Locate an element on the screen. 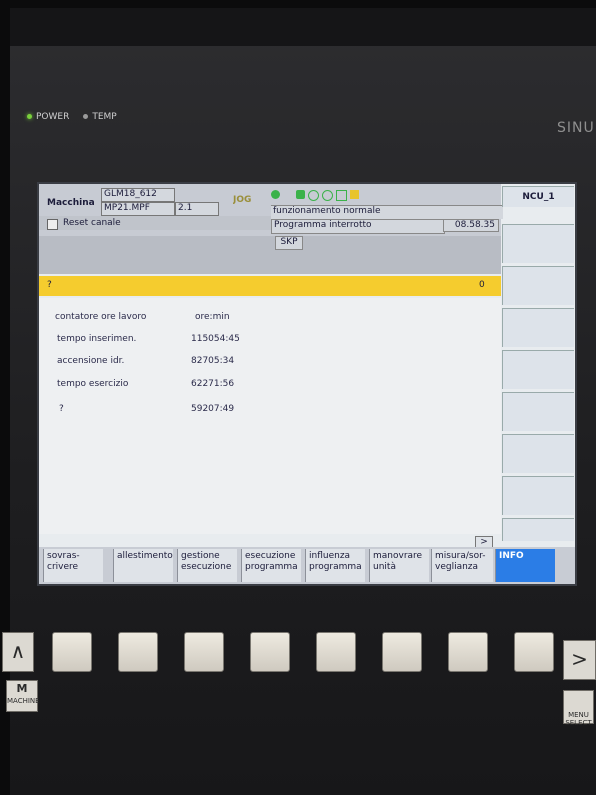 This screenshot has height=795, width=596. mode-indicator: JOG is located at coordinates (242, 200).